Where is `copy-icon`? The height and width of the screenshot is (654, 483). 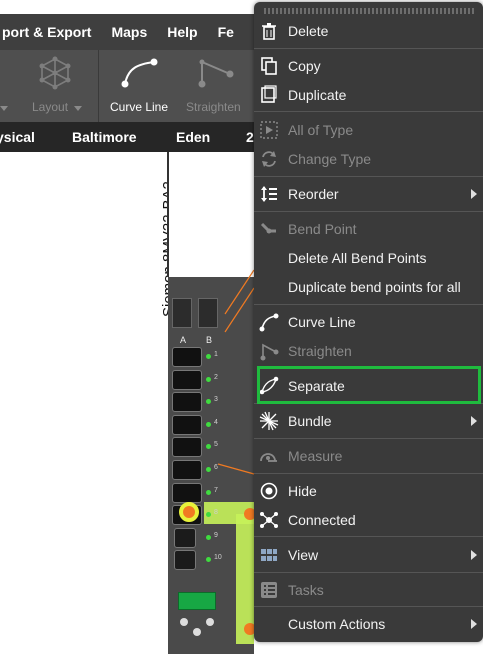 copy-icon is located at coordinates (269, 66).